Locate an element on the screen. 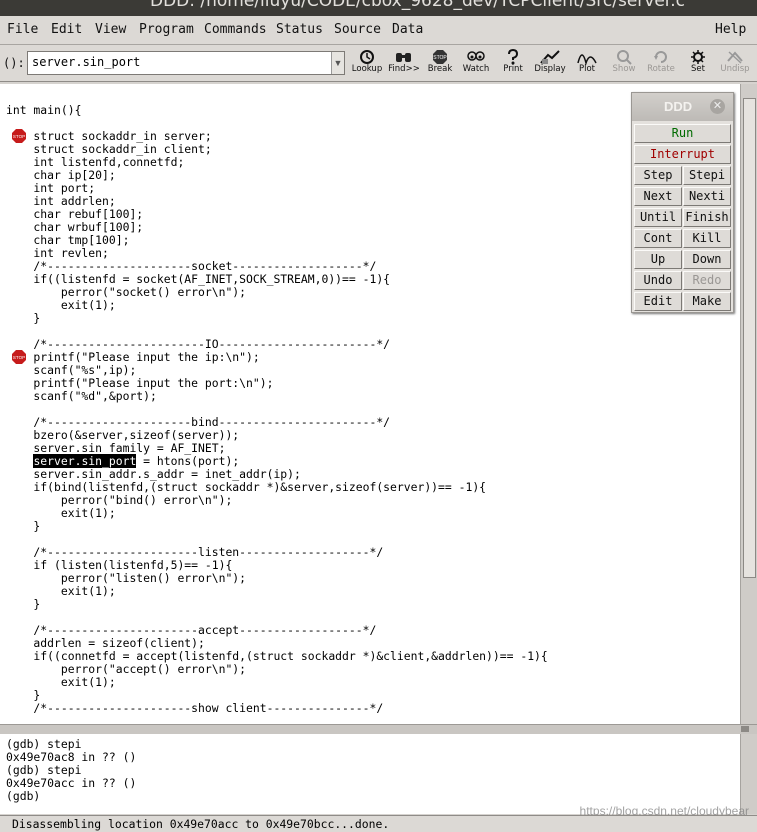  break-icon: STOP is located at coordinates (440, 57).